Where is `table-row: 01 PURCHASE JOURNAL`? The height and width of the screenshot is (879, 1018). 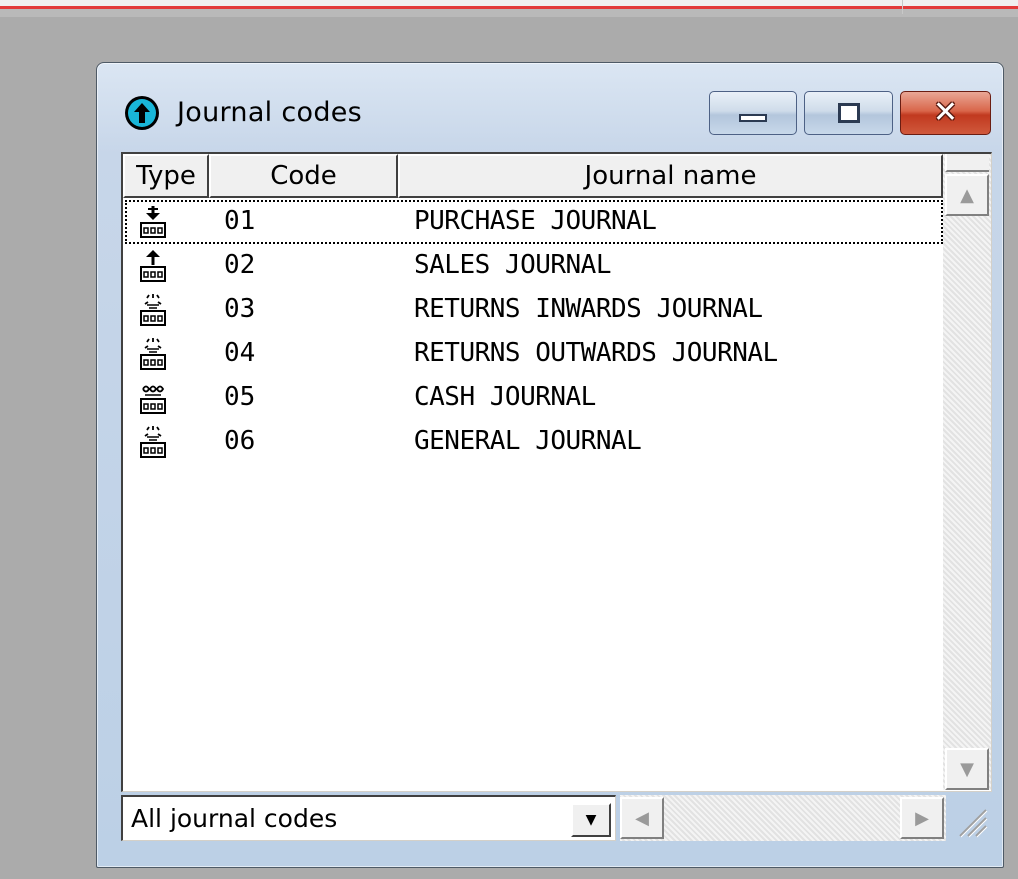 table-row: 01 PURCHASE JOURNAL is located at coordinates (534, 222).